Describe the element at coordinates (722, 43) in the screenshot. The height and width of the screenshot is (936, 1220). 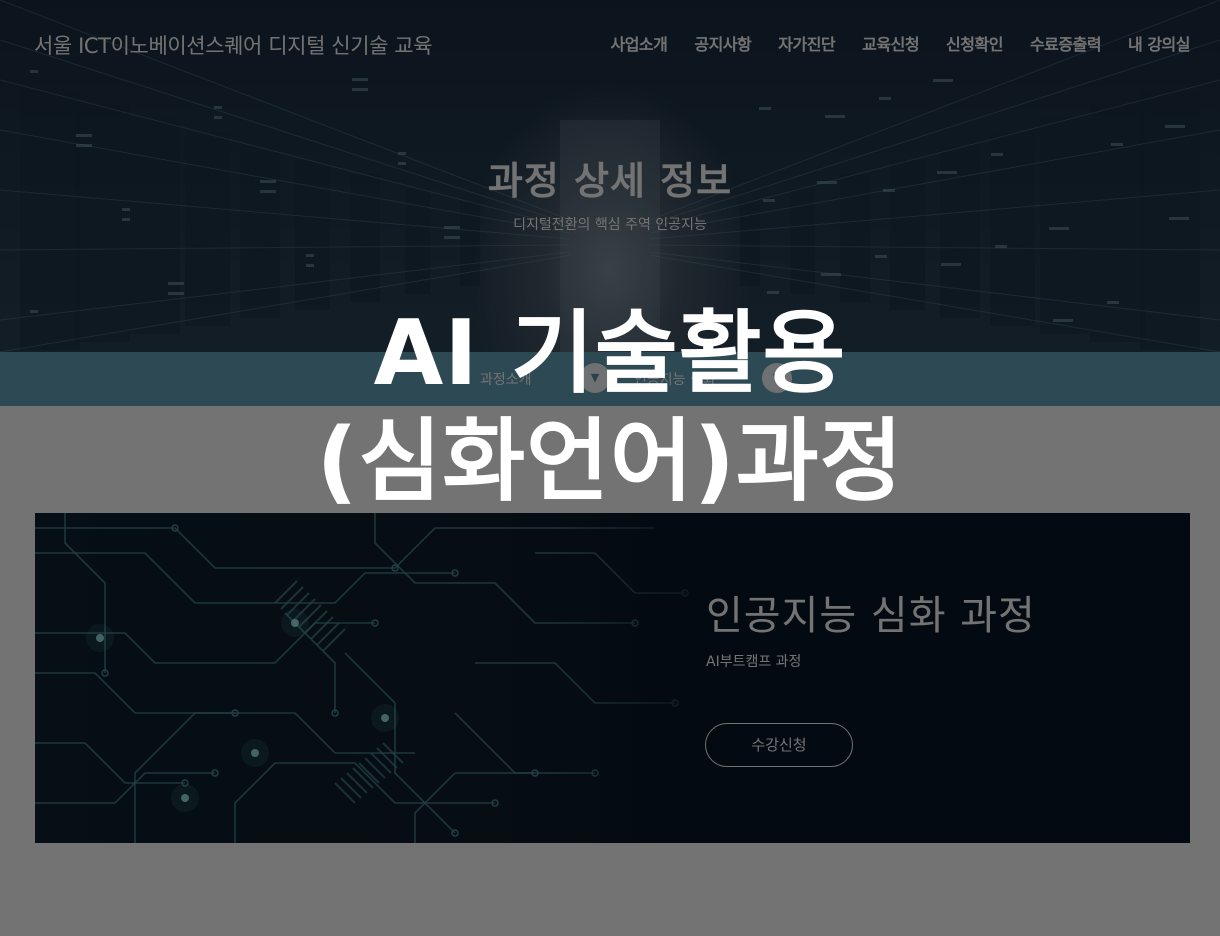
I see `menu-item-notice: 공지사항` at that location.